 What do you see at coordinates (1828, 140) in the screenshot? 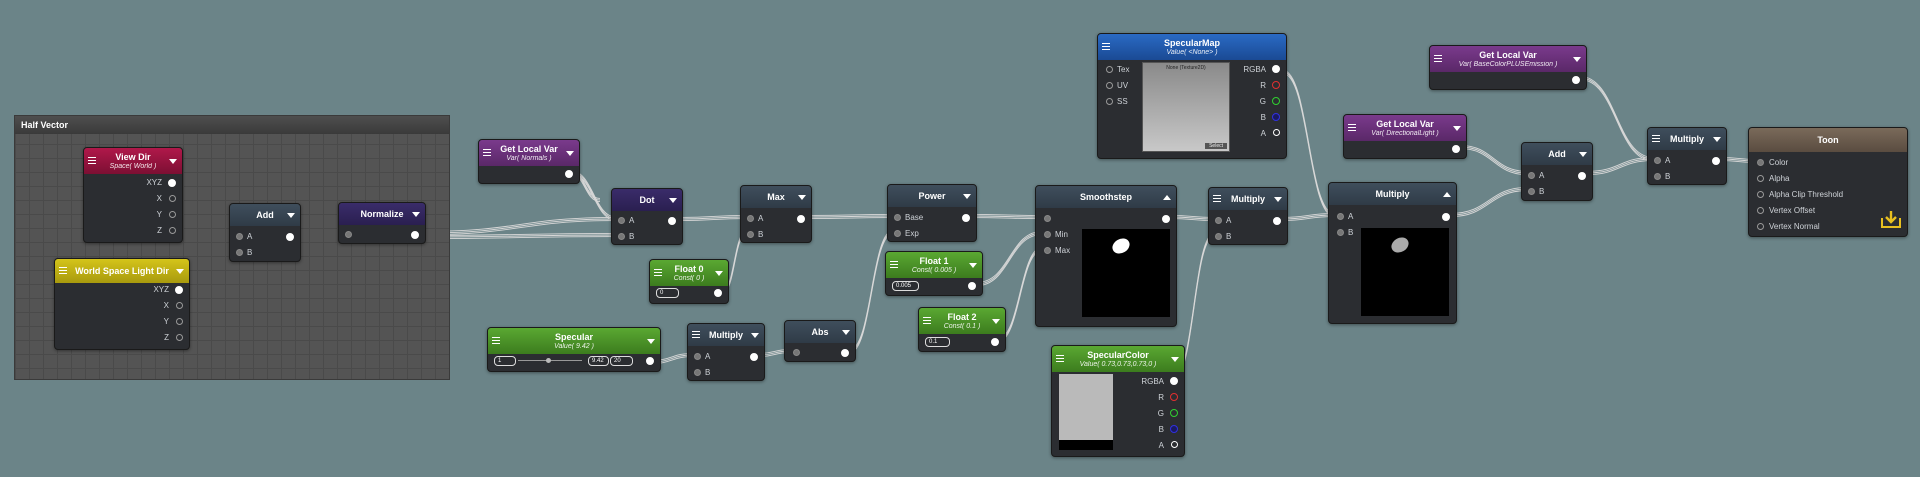
I see `node-header: Toon` at bounding box center [1828, 140].